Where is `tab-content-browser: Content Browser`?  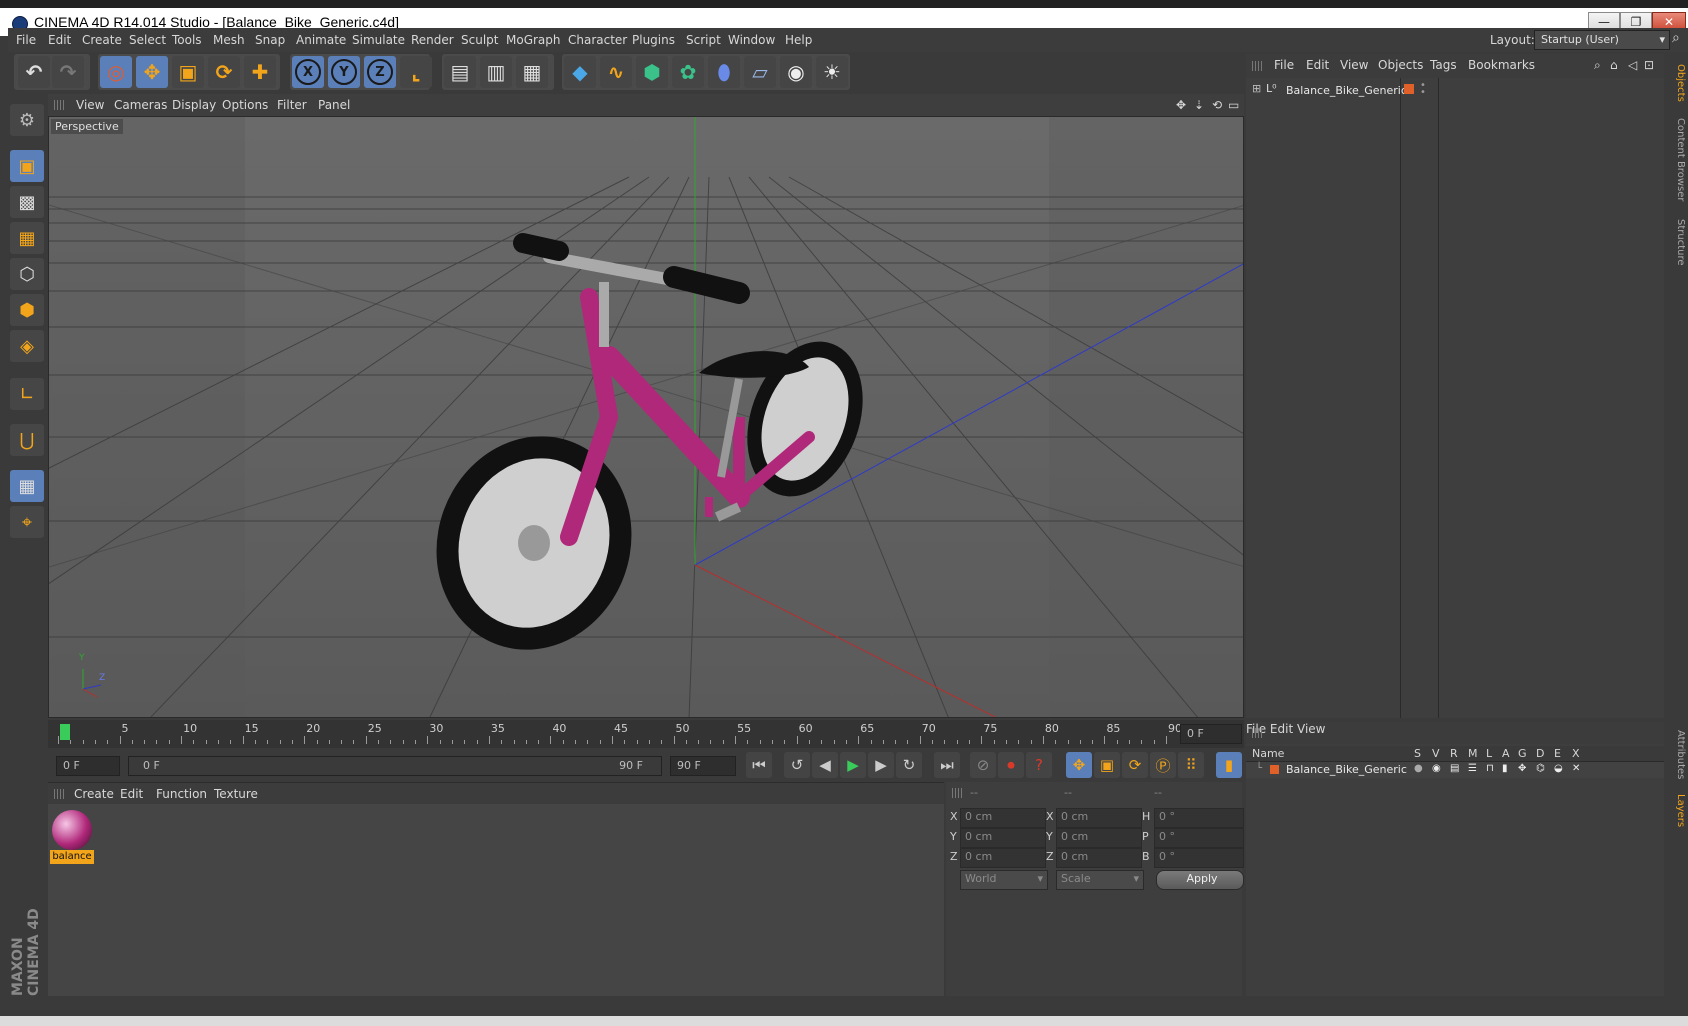
tab-content-browser: Content Browser is located at coordinates (1677, 160).